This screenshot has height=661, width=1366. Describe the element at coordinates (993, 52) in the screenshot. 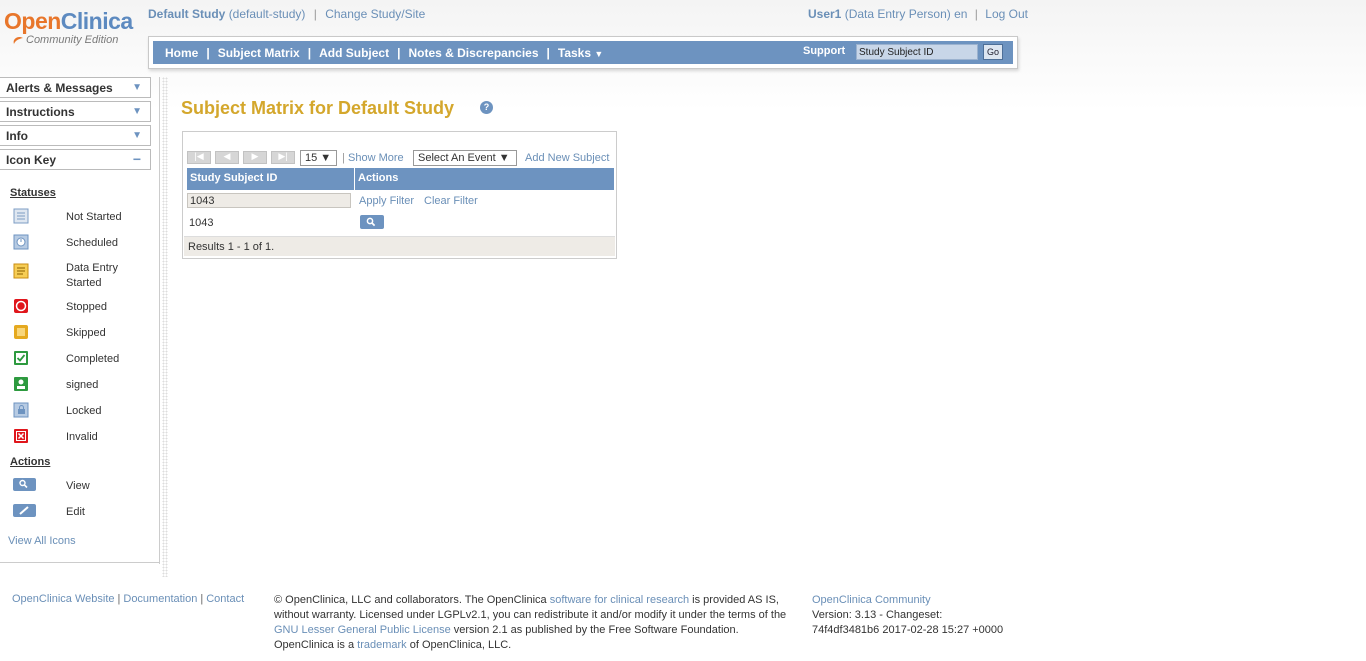

I see `search-go-button: Go` at that location.